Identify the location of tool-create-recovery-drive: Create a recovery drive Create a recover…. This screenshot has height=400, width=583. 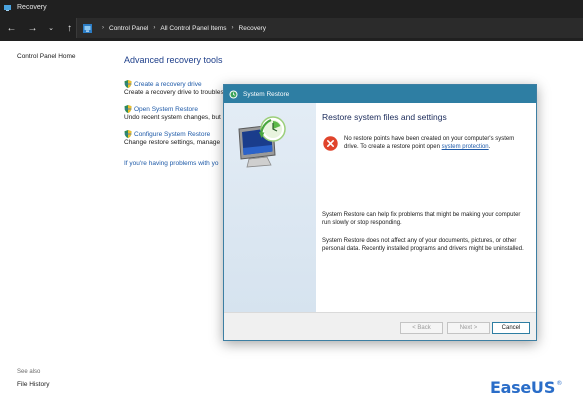
(174, 88).